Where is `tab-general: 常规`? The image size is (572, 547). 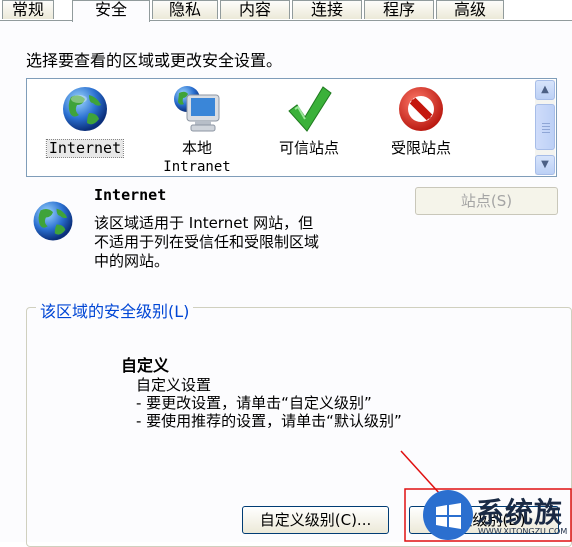 tab-general: 常规 is located at coordinates (28, 9).